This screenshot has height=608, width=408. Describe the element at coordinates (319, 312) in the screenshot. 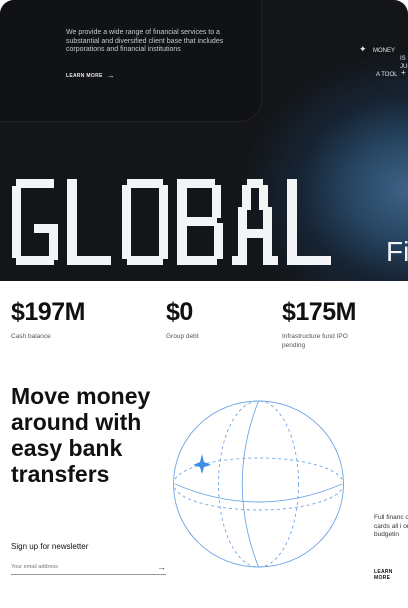

I see `stat-value: $175M` at that location.